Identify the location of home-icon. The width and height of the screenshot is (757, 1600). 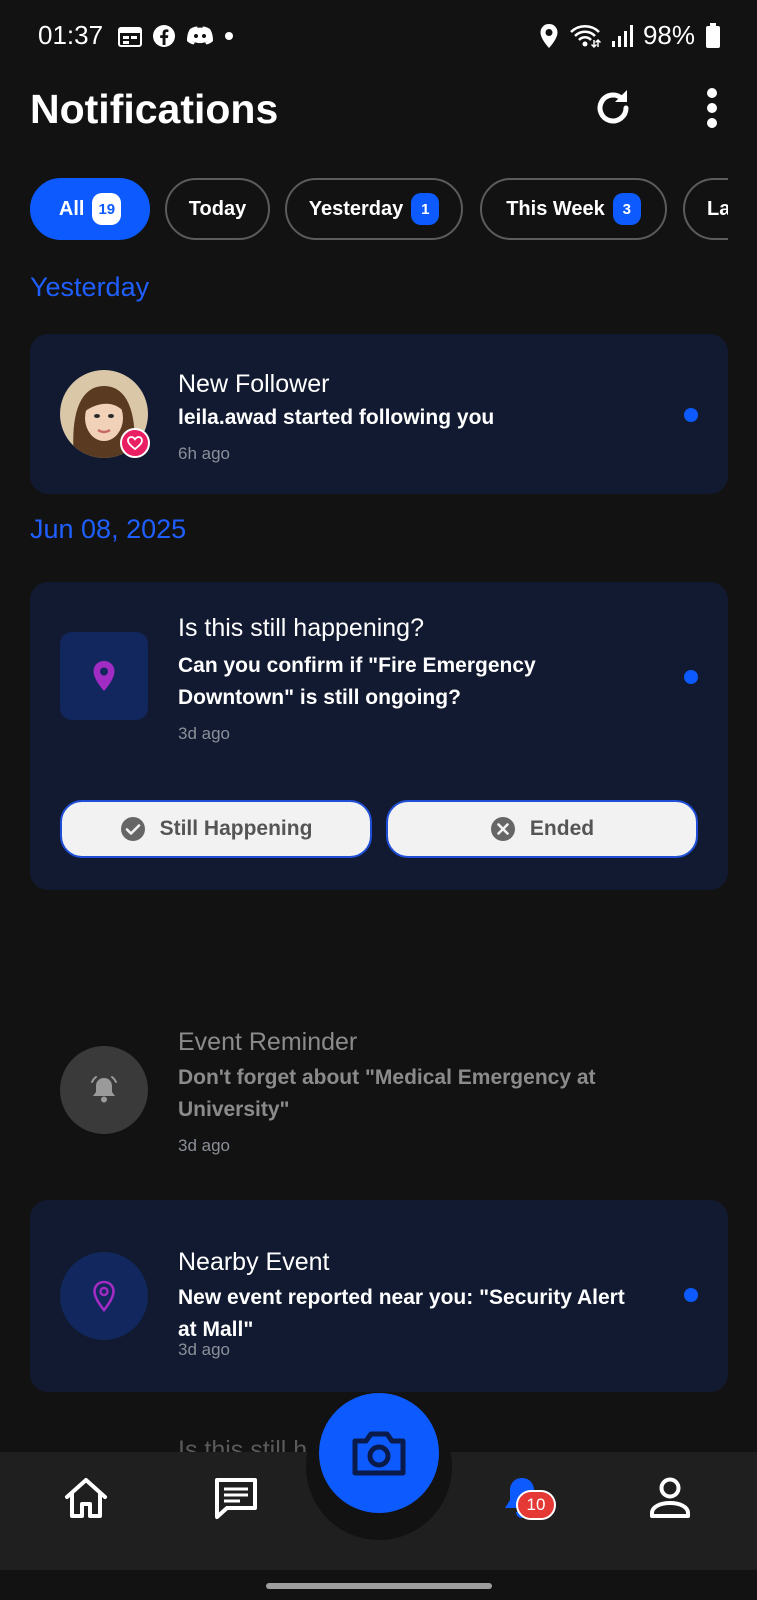
(86, 1498).